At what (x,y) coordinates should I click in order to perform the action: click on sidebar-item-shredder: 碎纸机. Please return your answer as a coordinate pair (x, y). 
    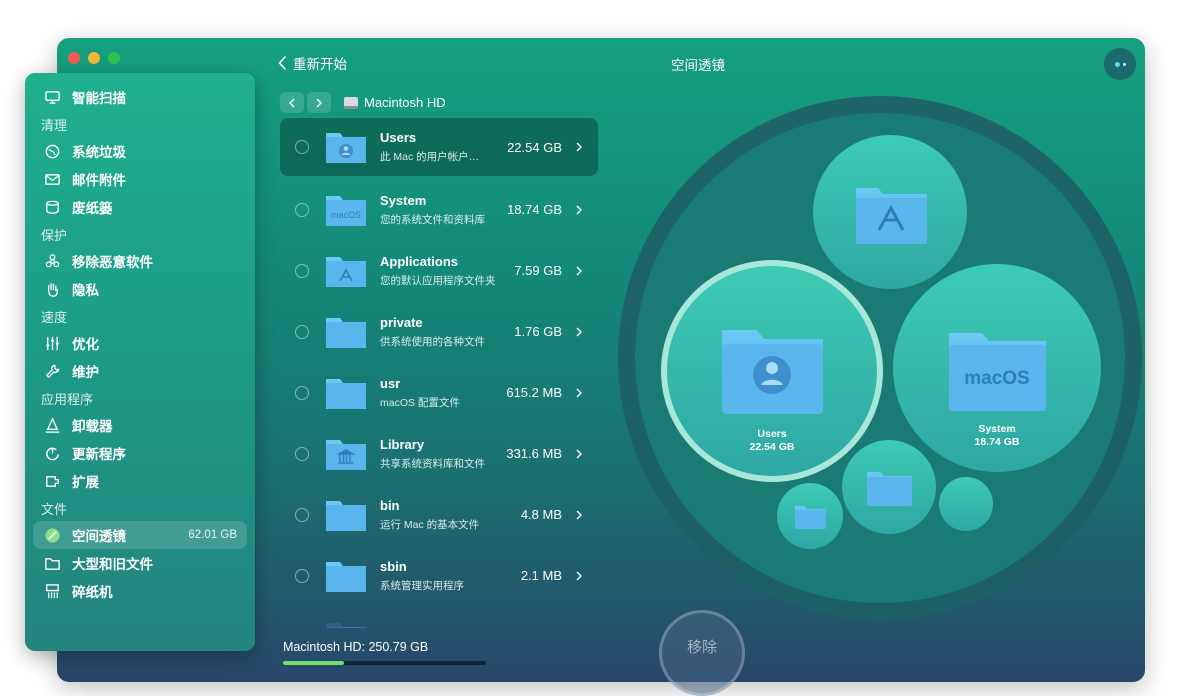
    Looking at the image, I should click on (140, 591).